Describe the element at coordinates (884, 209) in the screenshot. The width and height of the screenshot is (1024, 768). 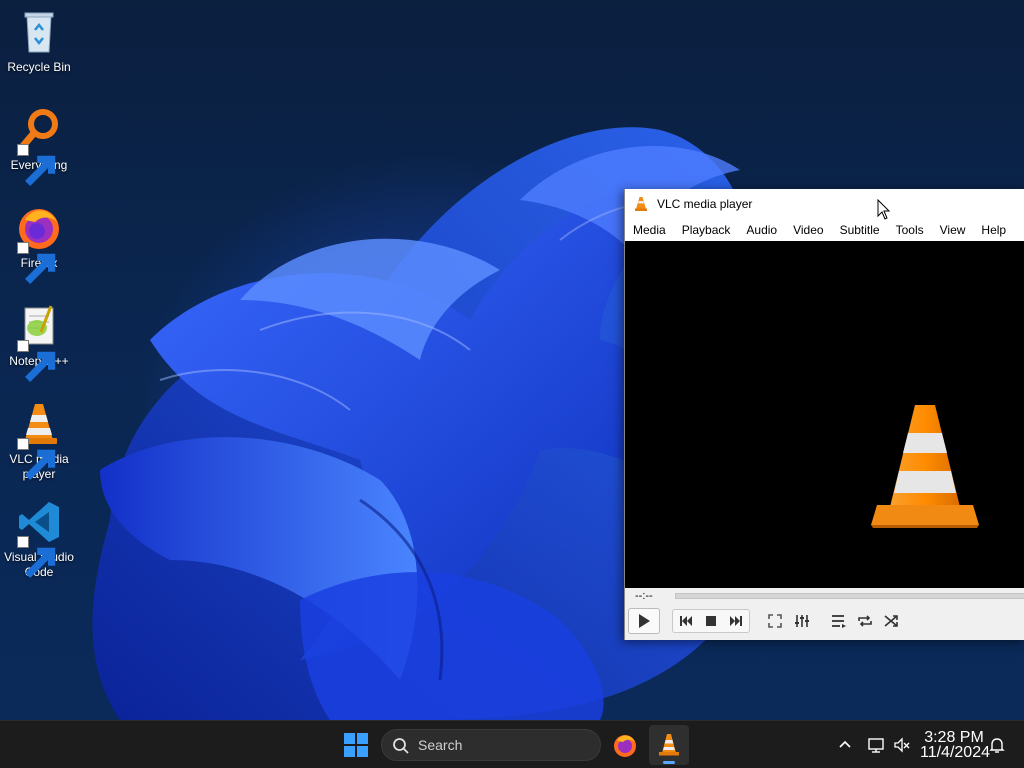
I see `mouse-cursor-icon` at that location.